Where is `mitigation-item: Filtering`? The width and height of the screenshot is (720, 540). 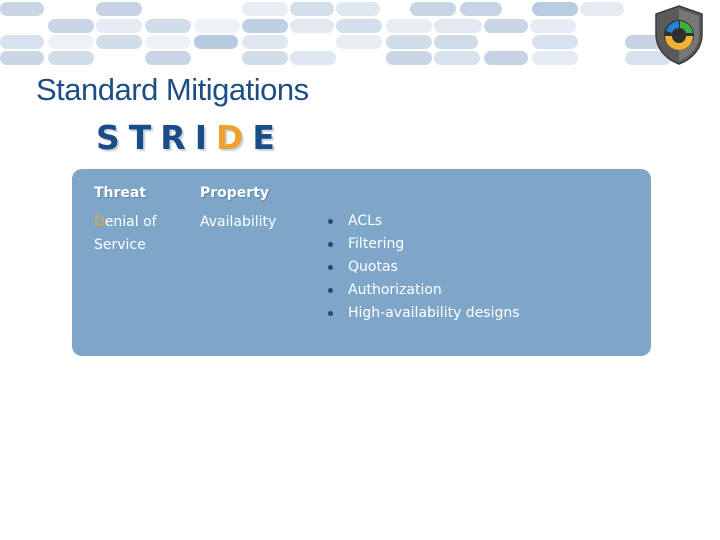
mitigation-item: Filtering is located at coordinates (423, 244).